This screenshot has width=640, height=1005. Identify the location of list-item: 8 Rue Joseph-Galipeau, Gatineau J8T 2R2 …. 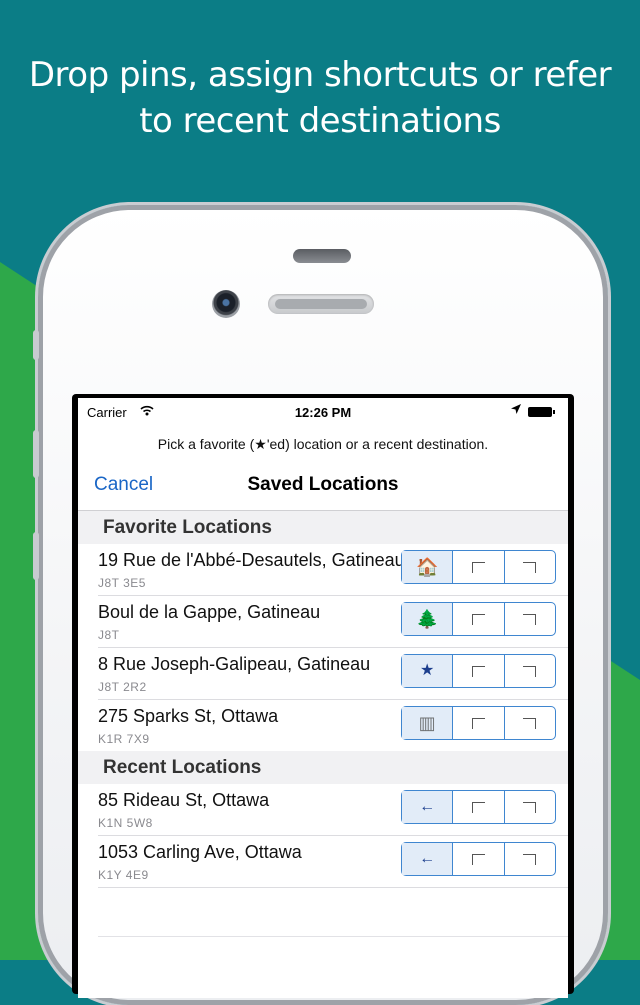
(323, 674).